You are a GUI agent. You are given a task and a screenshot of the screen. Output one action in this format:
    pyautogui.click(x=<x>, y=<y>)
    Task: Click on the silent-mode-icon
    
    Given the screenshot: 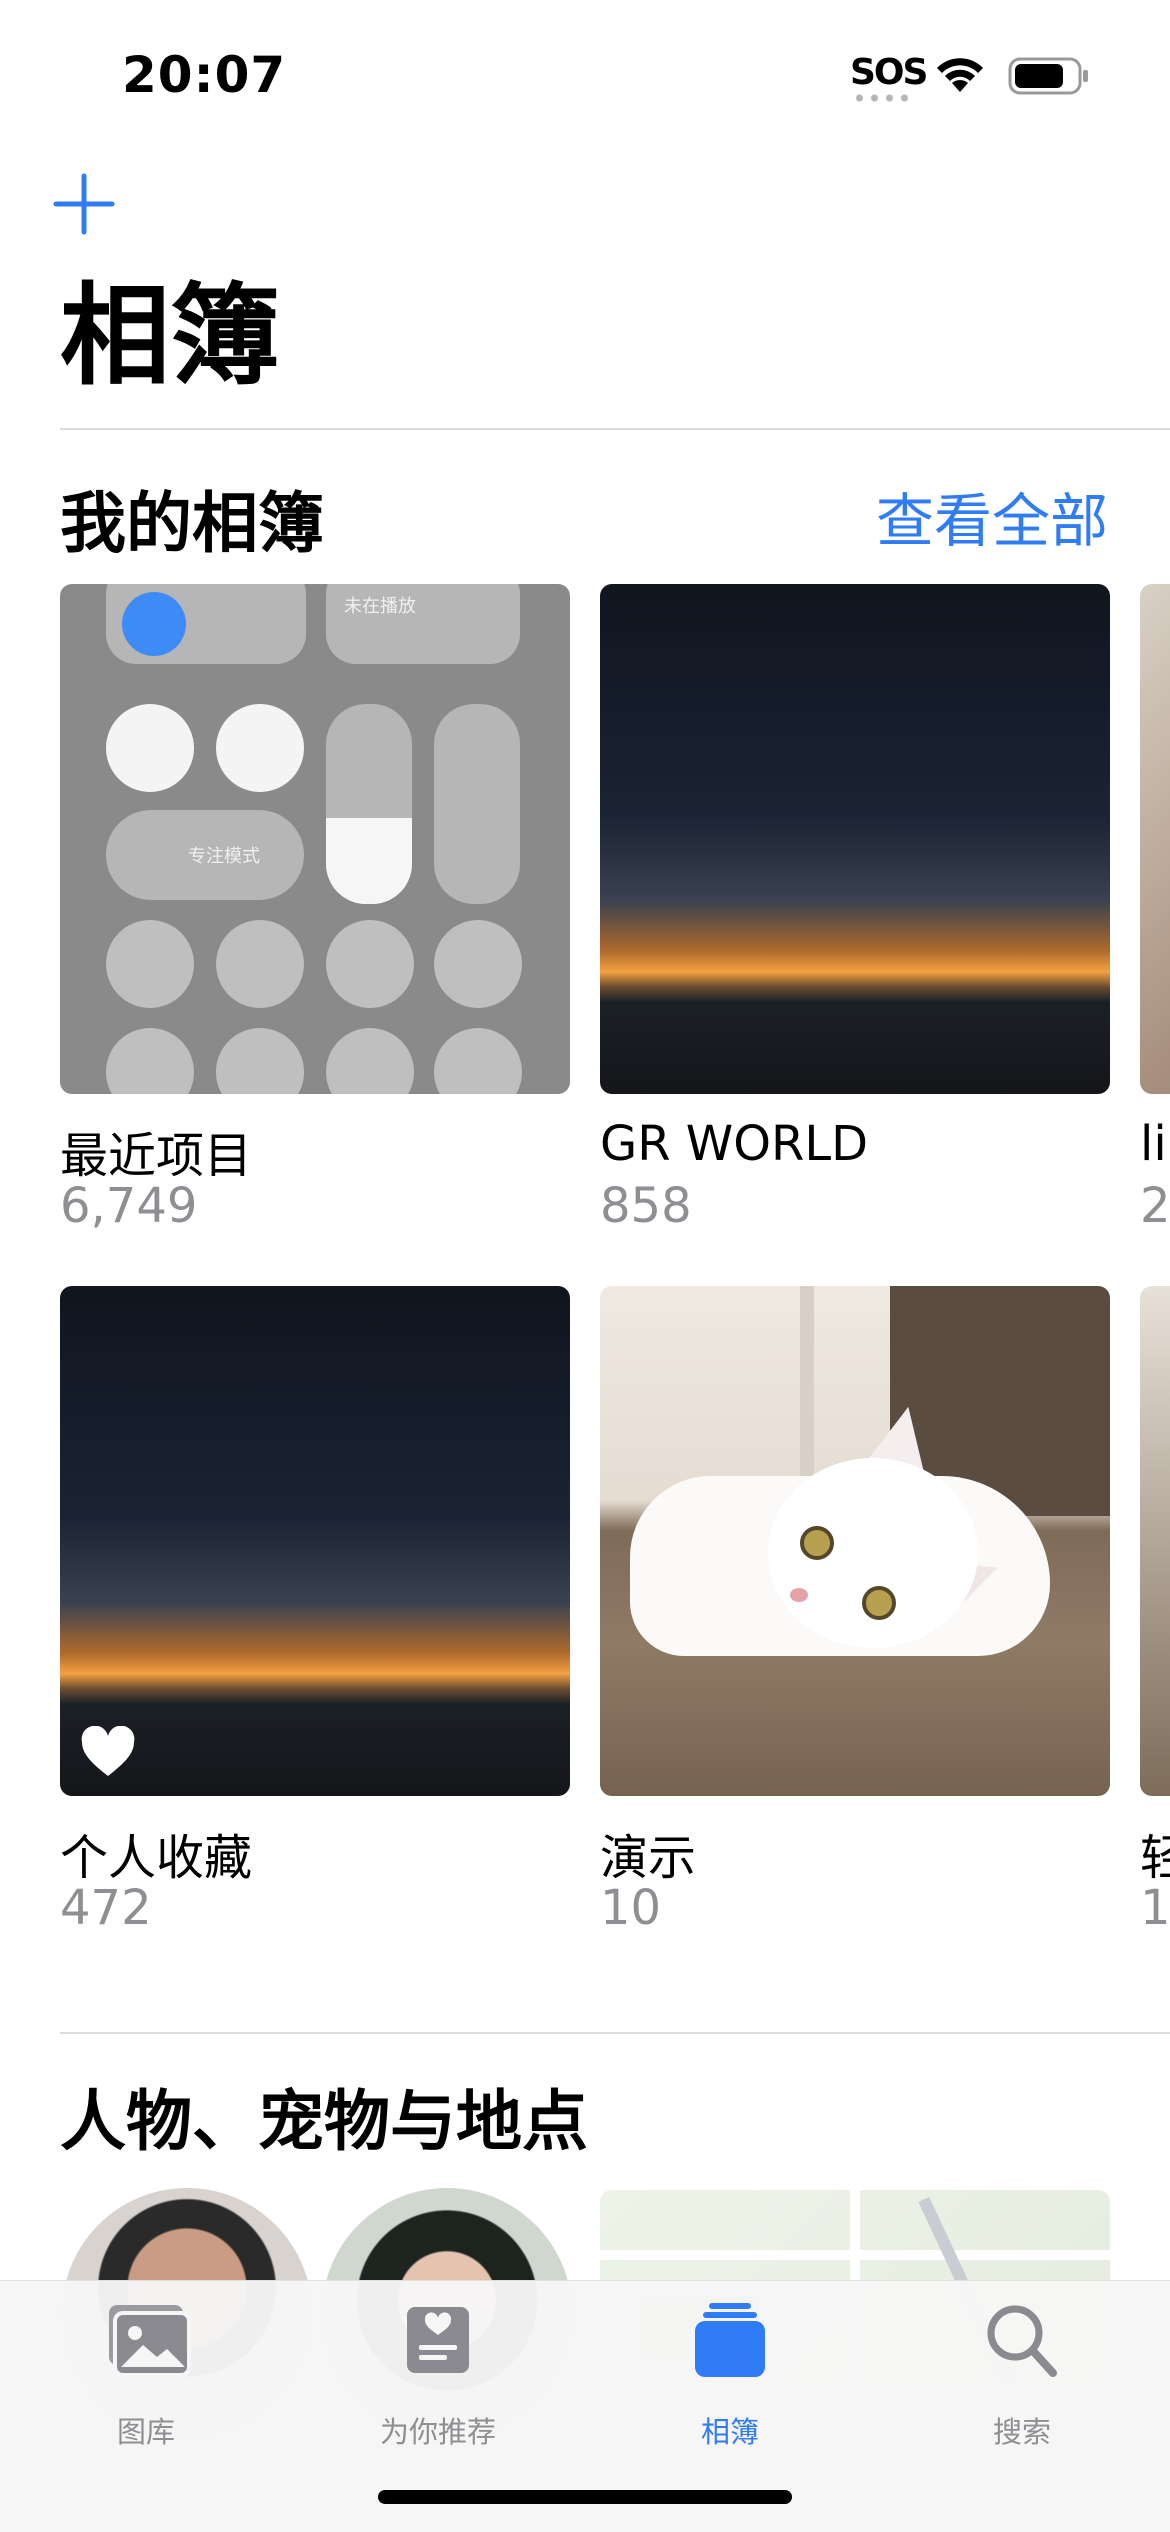 What is the action you would take?
    pyautogui.click(x=260, y=748)
    